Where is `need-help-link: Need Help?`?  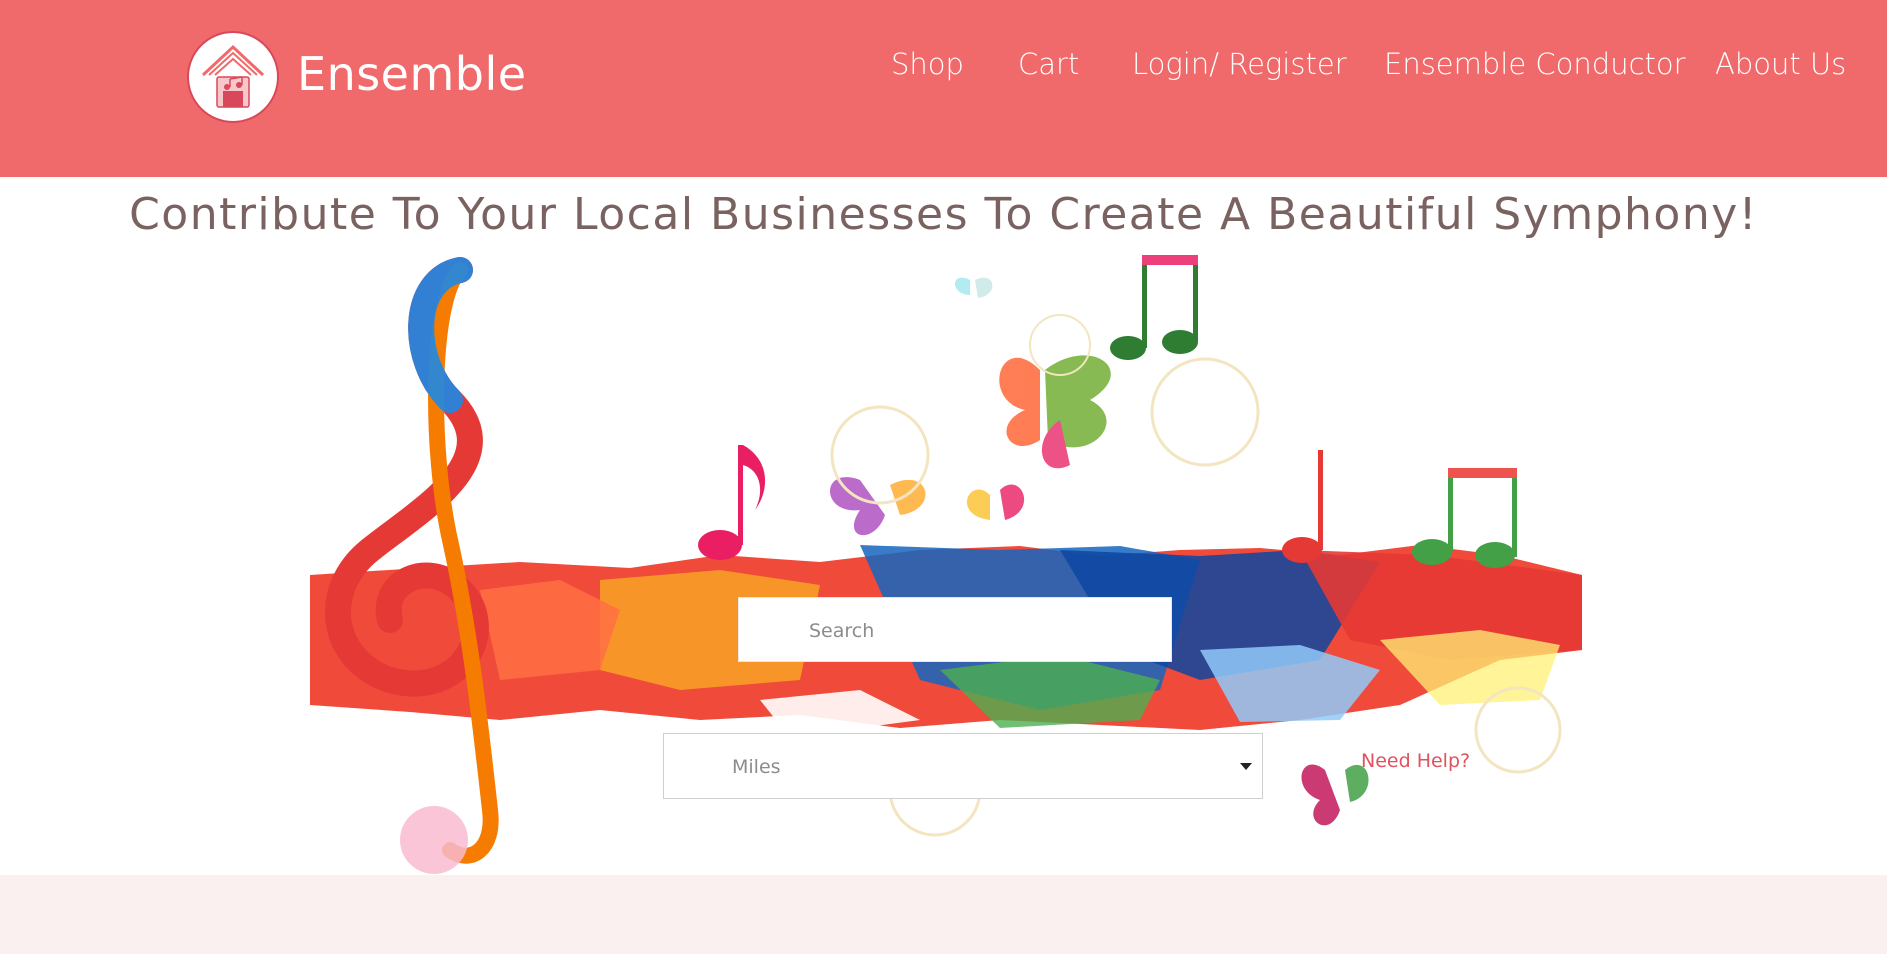
need-help-link: Need Help? is located at coordinates (1415, 761).